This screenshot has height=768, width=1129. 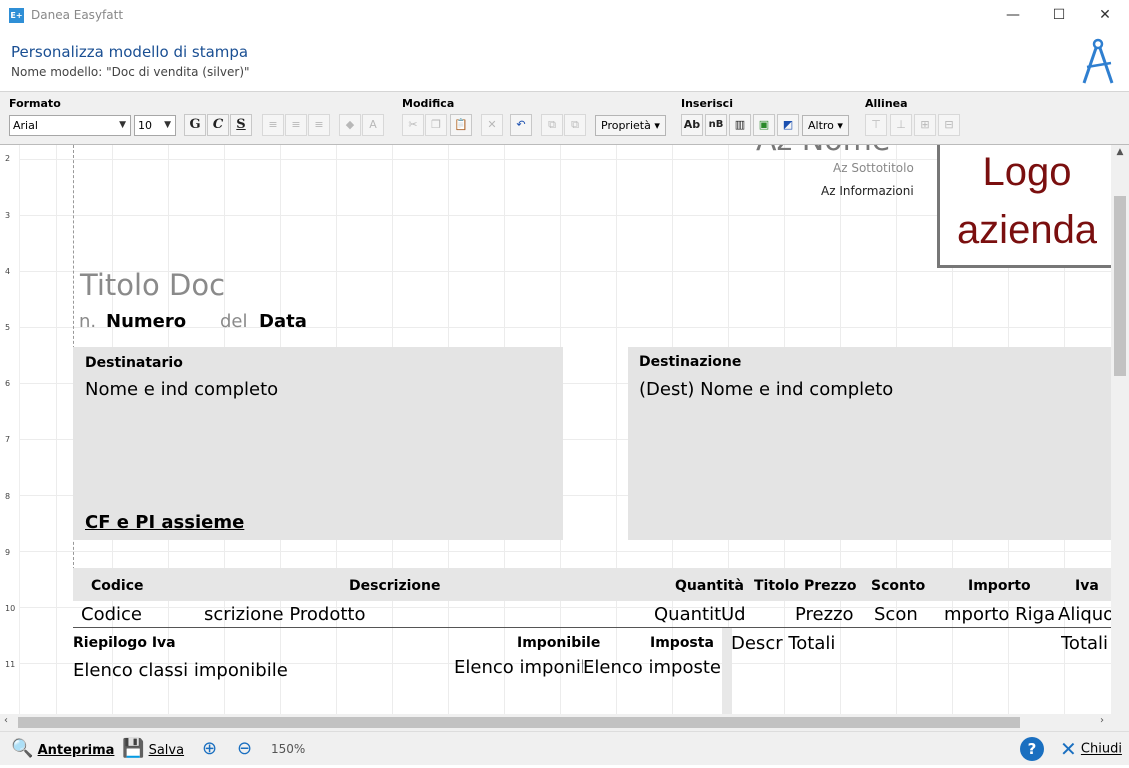 I want to click on taxable-list-field: Elenco imponib, so click(x=518, y=667).